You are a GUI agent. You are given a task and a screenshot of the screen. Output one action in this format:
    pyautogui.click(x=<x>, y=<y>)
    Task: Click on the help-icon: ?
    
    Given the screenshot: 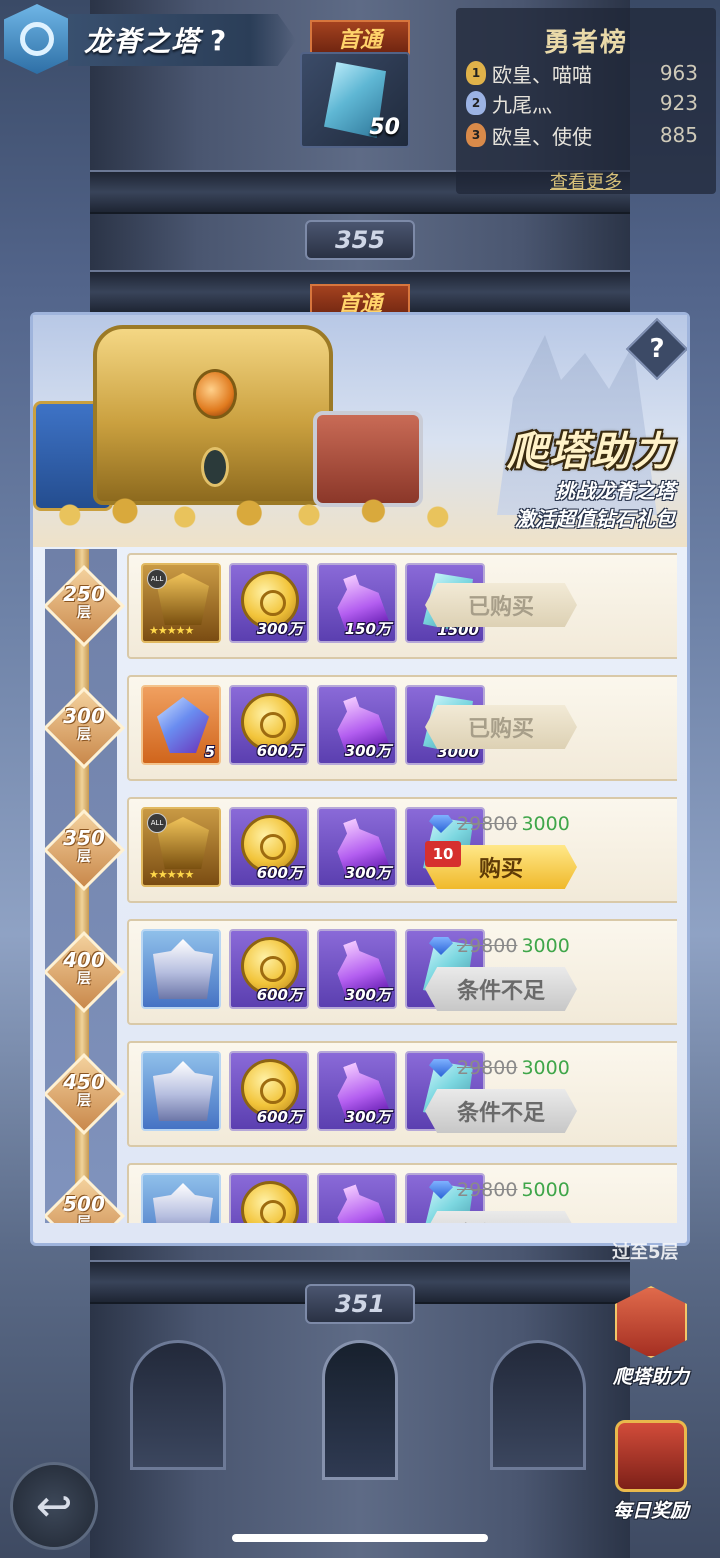 What is the action you would take?
    pyautogui.click(x=218, y=40)
    